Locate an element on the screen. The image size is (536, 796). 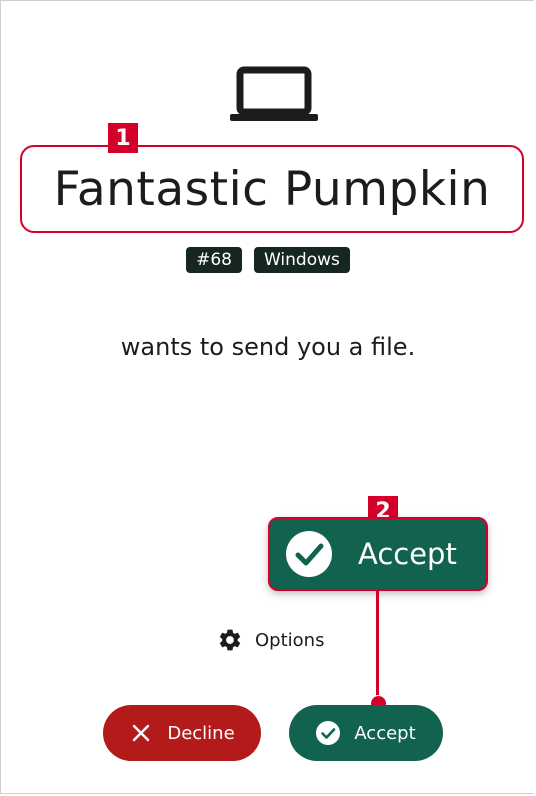
request-message: wants to send you a file. is located at coordinates (268, 347).